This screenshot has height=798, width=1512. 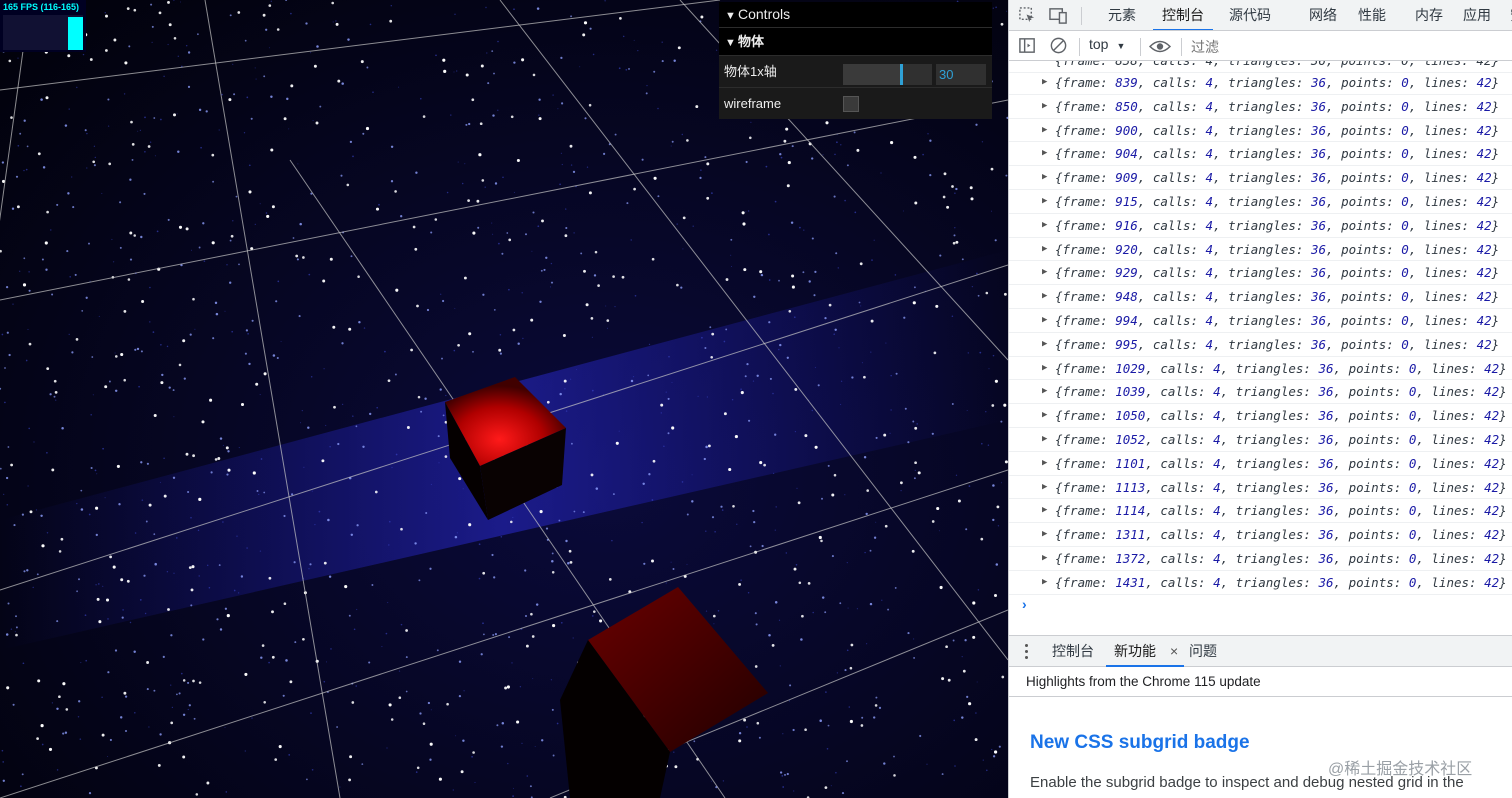 What do you see at coordinates (855, 60) in the screenshot?
I see `dat-gui-panel: ▼ Controls ▼ 物体 物体1x轴 30 wireframe` at bounding box center [855, 60].